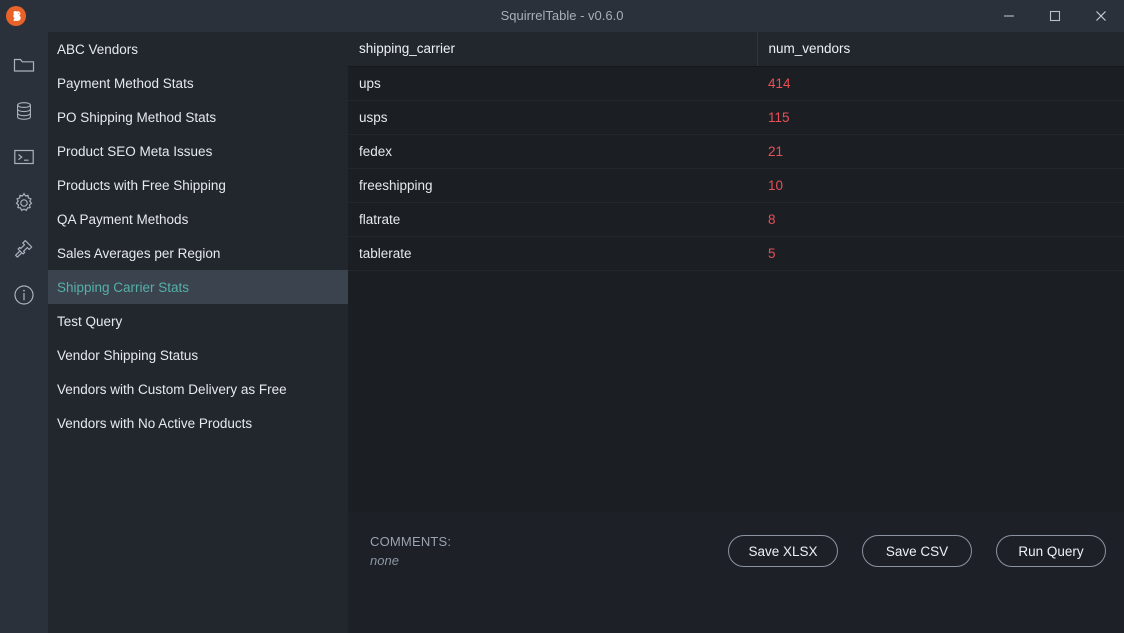 The image size is (1124, 633). What do you see at coordinates (1051, 551) in the screenshot?
I see `run-query-button: Run Query` at bounding box center [1051, 551].